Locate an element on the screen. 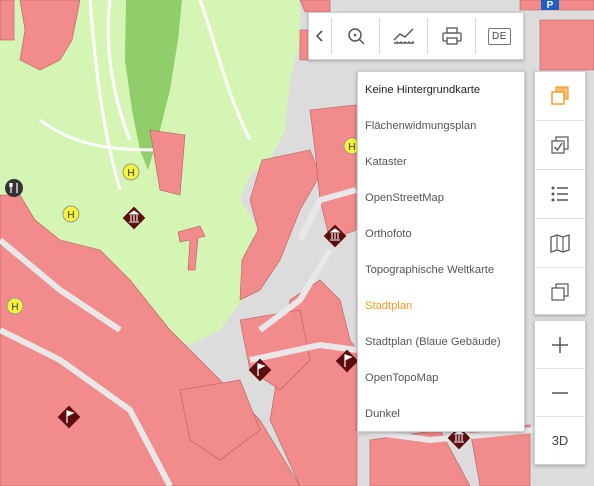  basemap-option: Keine Hintergrundkarte is located at coordinates (441, 90).